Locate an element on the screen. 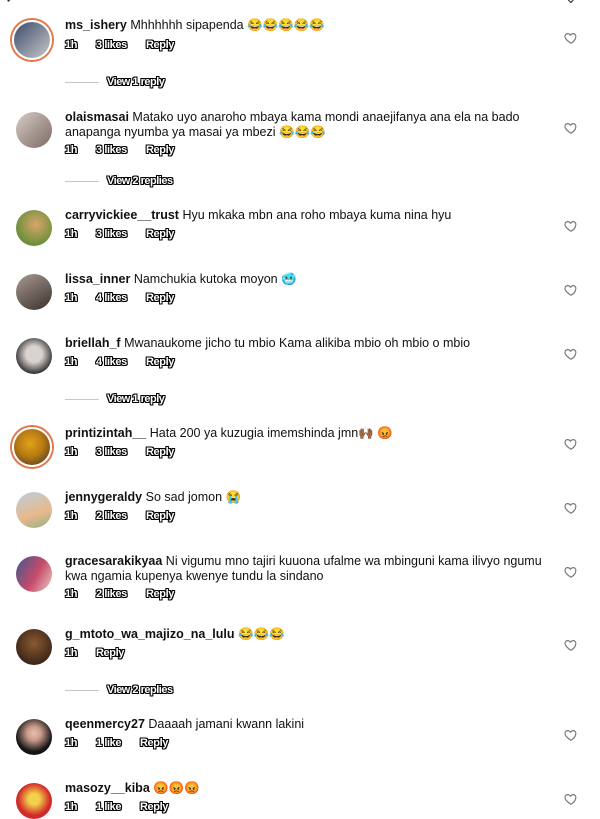 Image resolution: width=600 pixels, height=819 pixels. comment-username: qeenmercy27 is located at coordinates (105, 724).